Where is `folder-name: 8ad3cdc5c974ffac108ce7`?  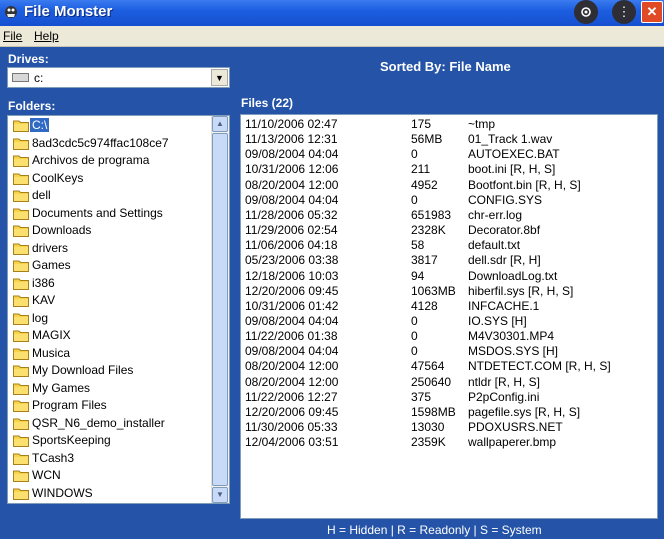 folder-name: 8ad3cdc5c974ffac108ce7 is located at coordinates (100, 142).